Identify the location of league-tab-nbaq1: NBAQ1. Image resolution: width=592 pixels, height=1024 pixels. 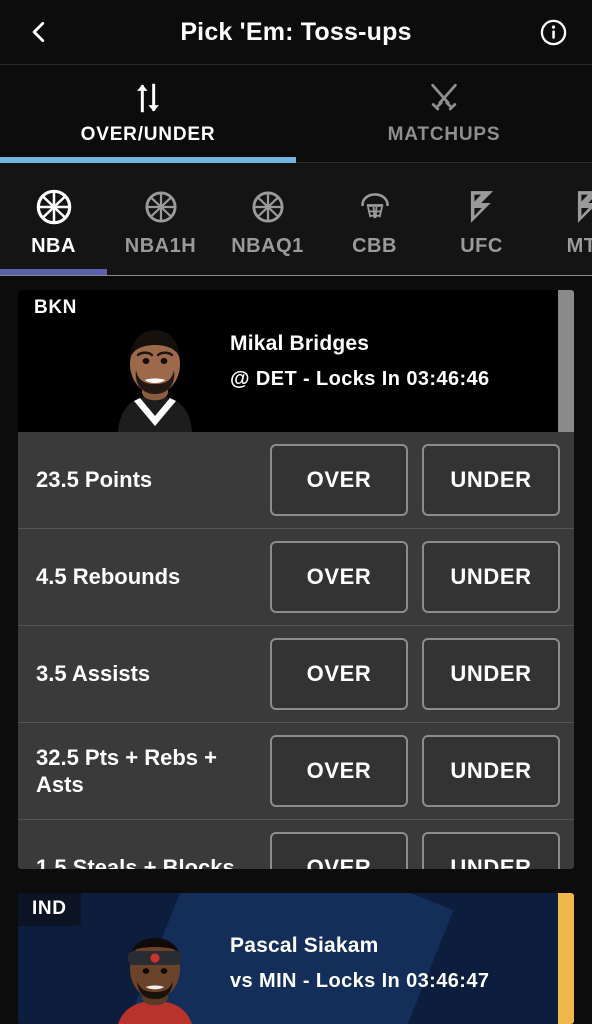
(267, 219).